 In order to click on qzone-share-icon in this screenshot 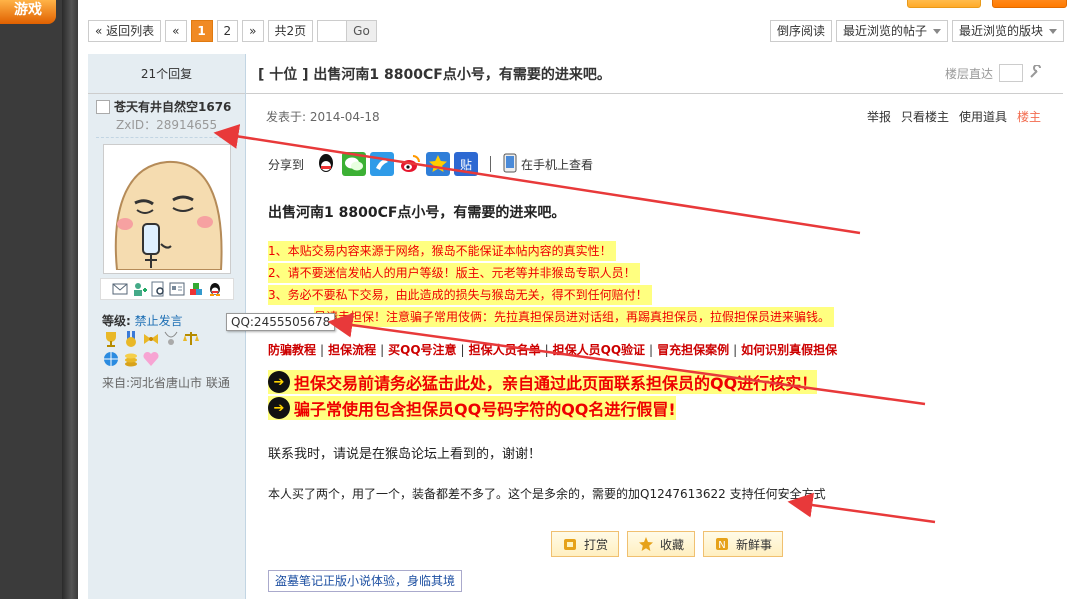, I will do `click(382, 164)`.